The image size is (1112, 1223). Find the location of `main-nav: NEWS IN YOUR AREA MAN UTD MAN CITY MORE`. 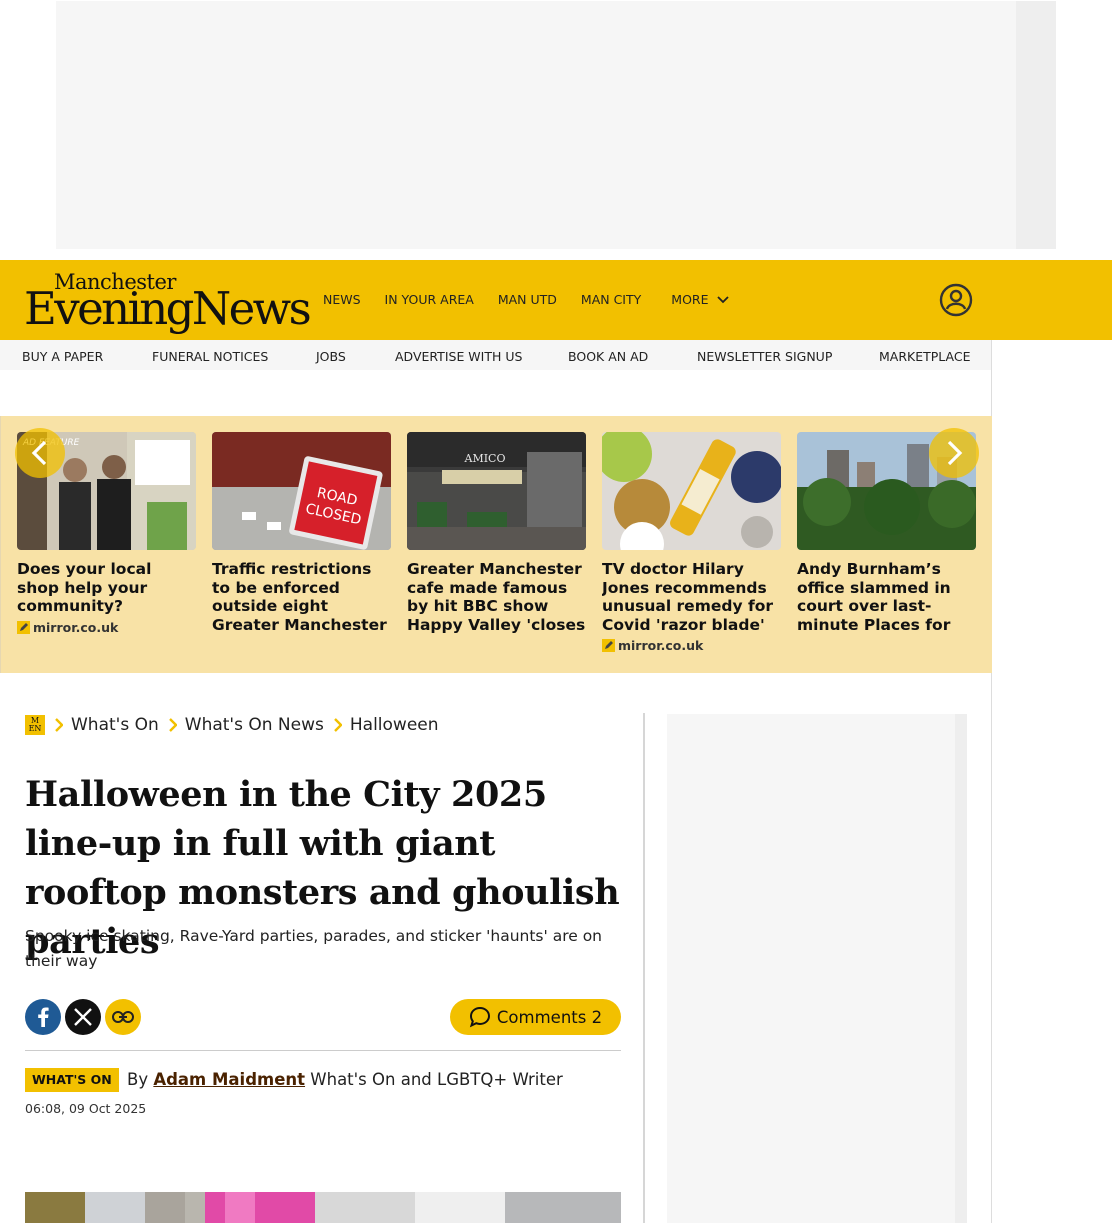

main-nav: NEWS IN YOUR AREA MAN UTD MAN CITY MORE is located at coordinates (538, 299).